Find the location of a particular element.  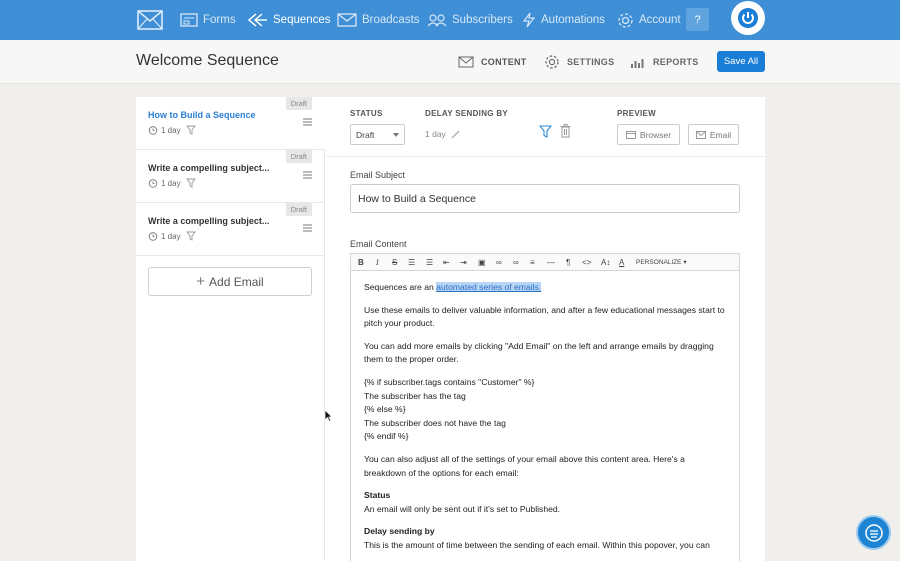

image-icon: ▣ is located at coordinates (482, 262).